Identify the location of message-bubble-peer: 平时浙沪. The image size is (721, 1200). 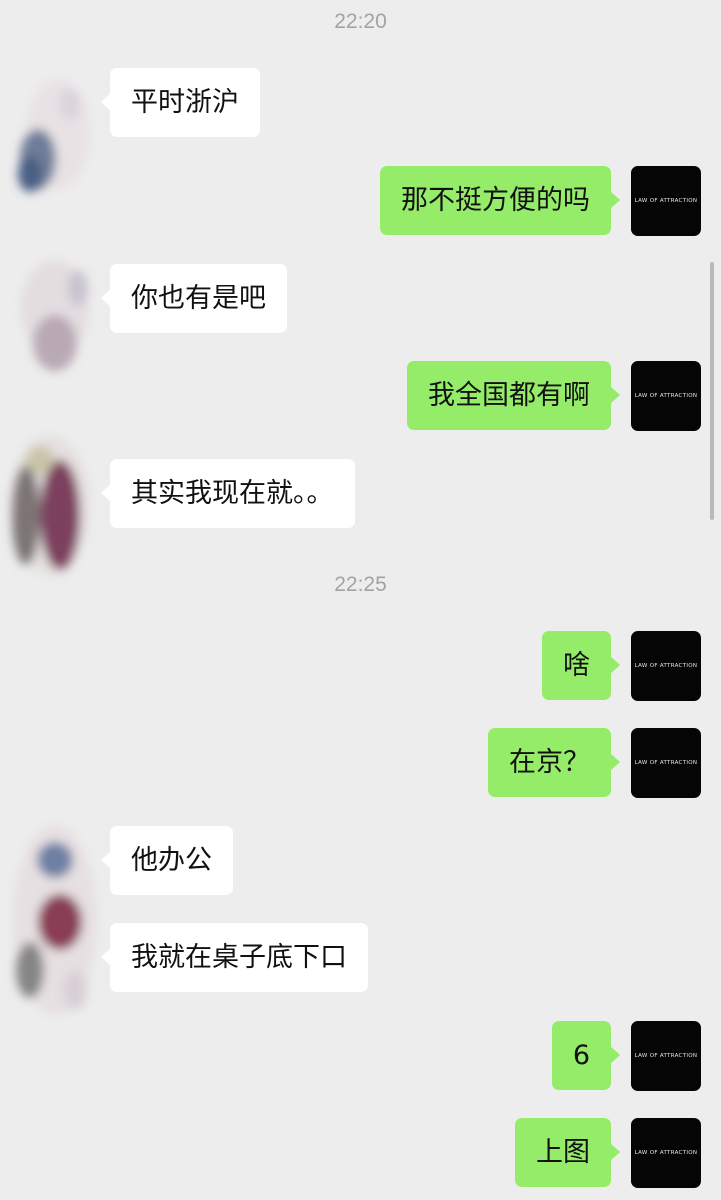
(180, 102).